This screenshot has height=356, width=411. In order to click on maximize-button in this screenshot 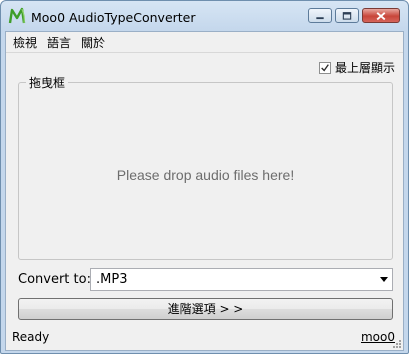, I will do `click(347, 15)`.